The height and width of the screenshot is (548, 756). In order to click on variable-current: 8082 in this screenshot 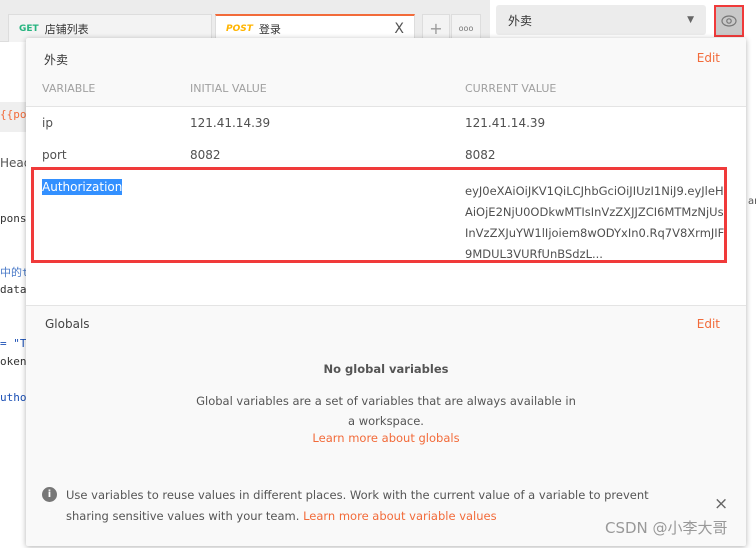, I will do `click(480, 155)`.